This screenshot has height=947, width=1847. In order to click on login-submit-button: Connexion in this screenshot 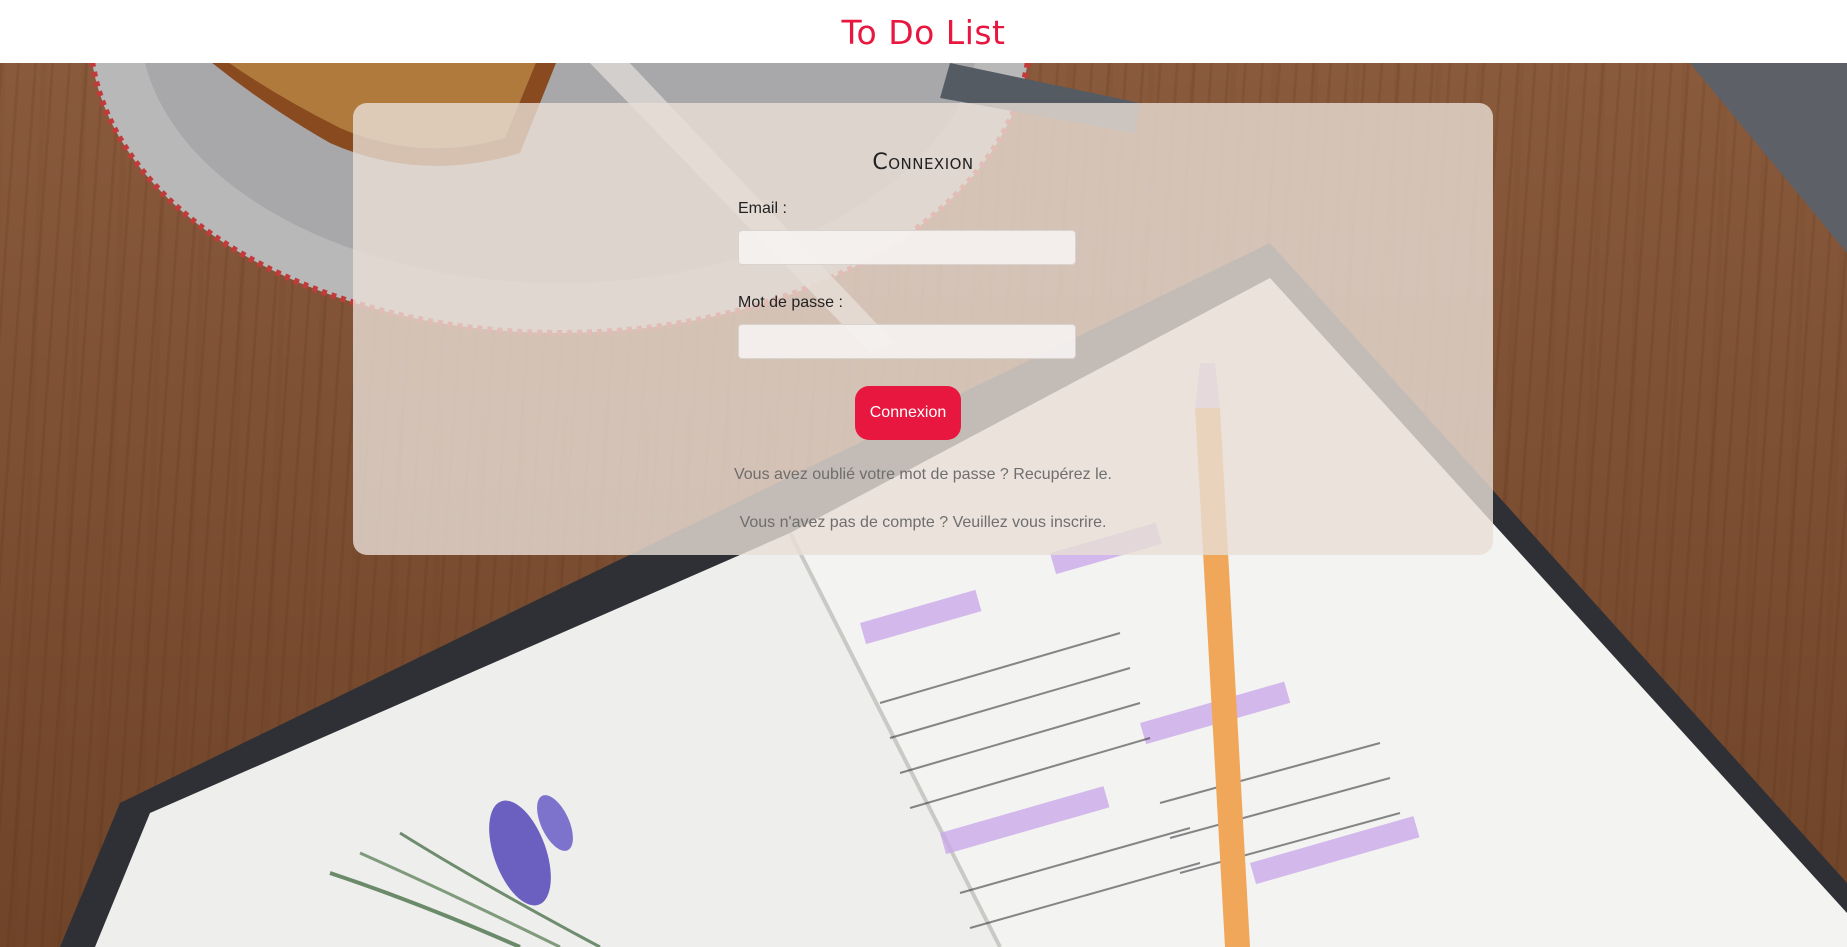, I will do `click(908, 413)`.